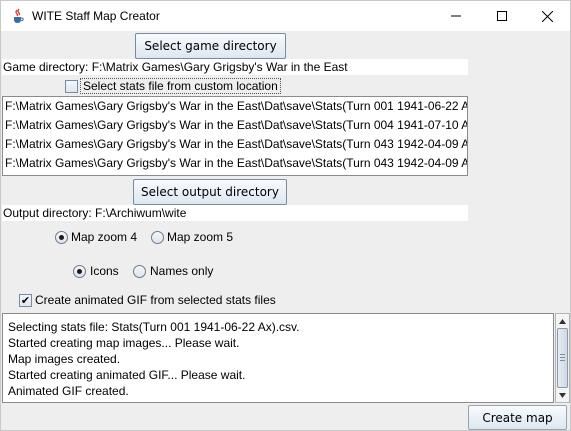 This screenshot has height=431, width=571. I want to click on window-title: WITE Staff Map Creator, so click(96, 16).